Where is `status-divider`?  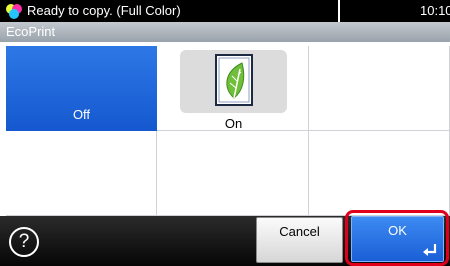 status-divider is located at coordinates (339, 11).